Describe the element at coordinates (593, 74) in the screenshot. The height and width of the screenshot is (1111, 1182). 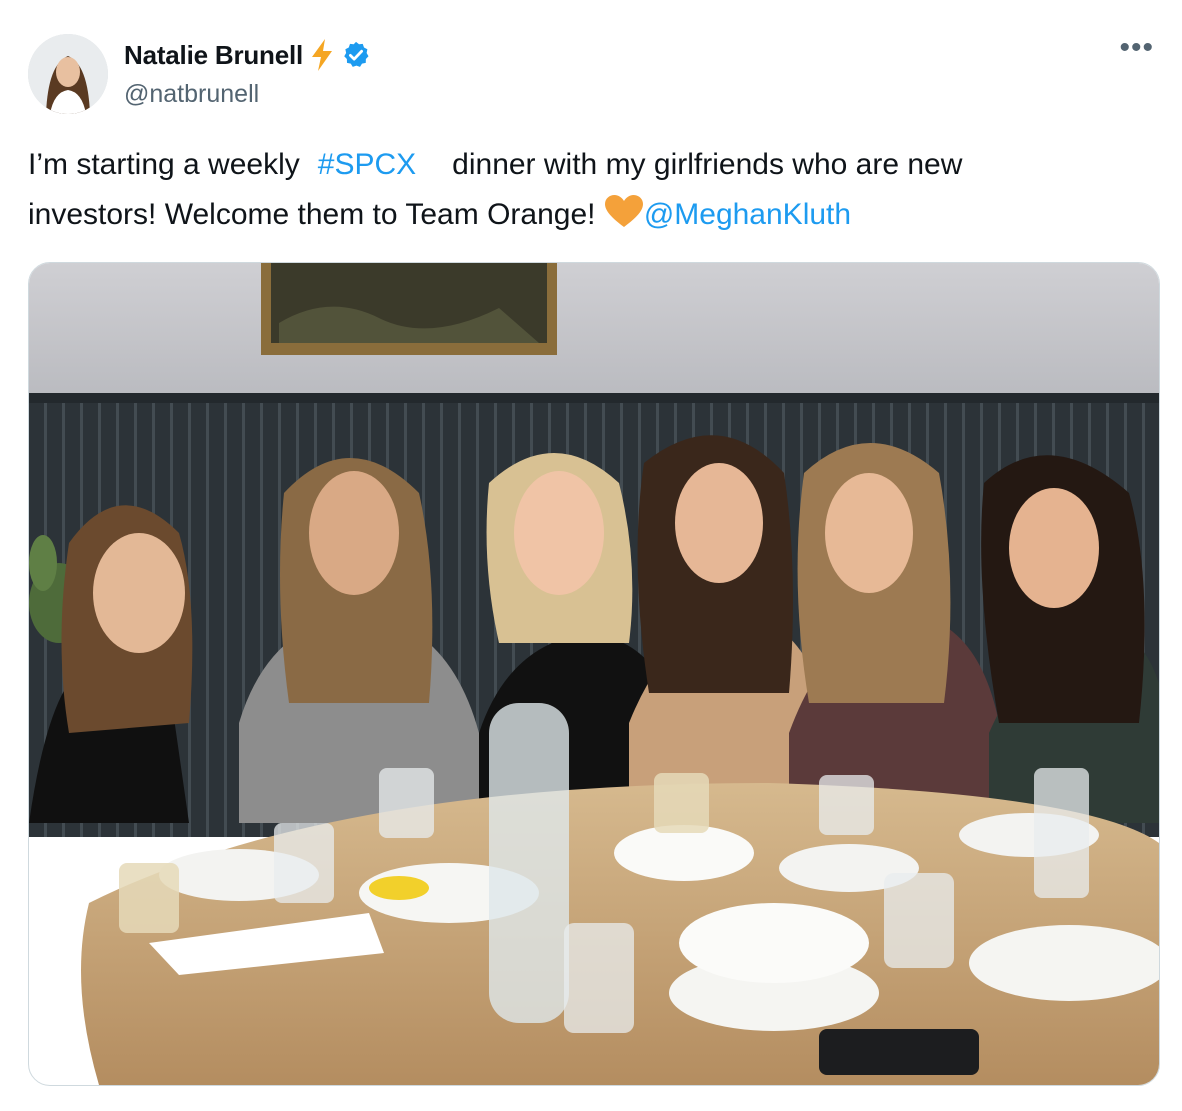
I see `tweet-header: Natalie Brunell @natbrunell •••` at that location.